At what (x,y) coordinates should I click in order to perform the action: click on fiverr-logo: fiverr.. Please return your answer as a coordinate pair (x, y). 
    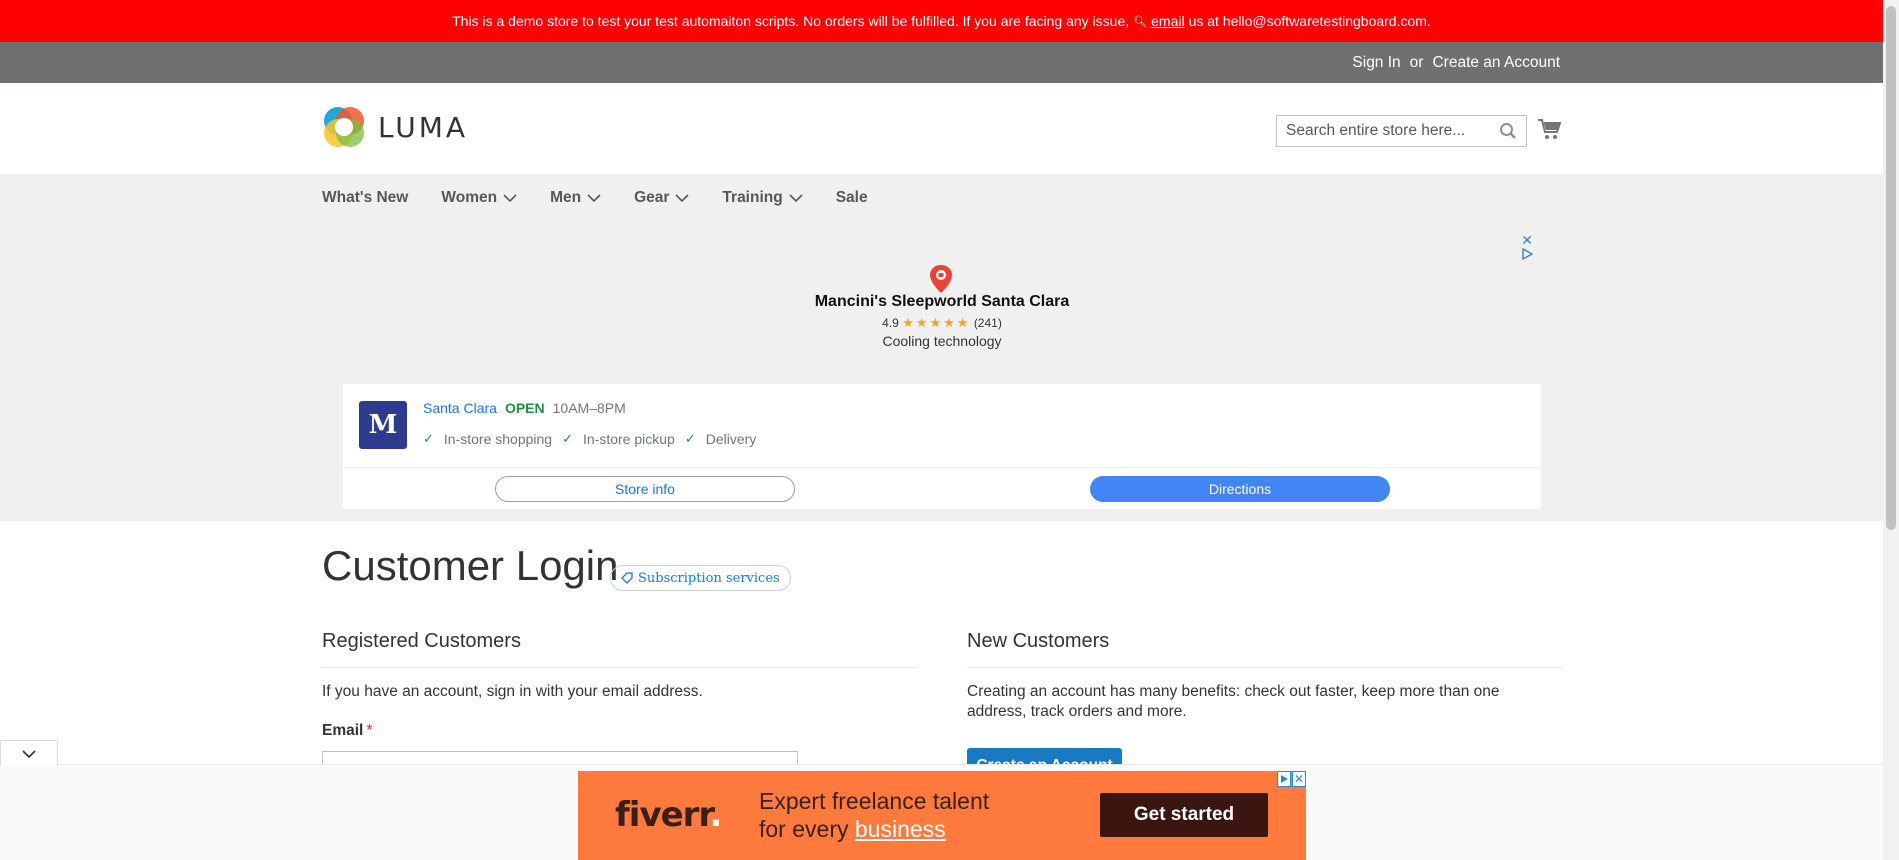
    Looking at the image, I should click on (668, 815).